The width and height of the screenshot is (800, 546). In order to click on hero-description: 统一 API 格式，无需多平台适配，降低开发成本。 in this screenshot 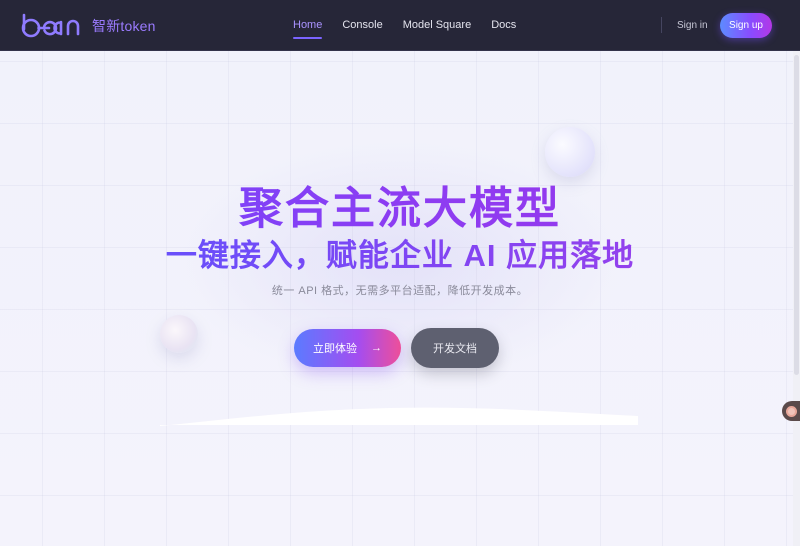, I will do `click(400, 291)`.